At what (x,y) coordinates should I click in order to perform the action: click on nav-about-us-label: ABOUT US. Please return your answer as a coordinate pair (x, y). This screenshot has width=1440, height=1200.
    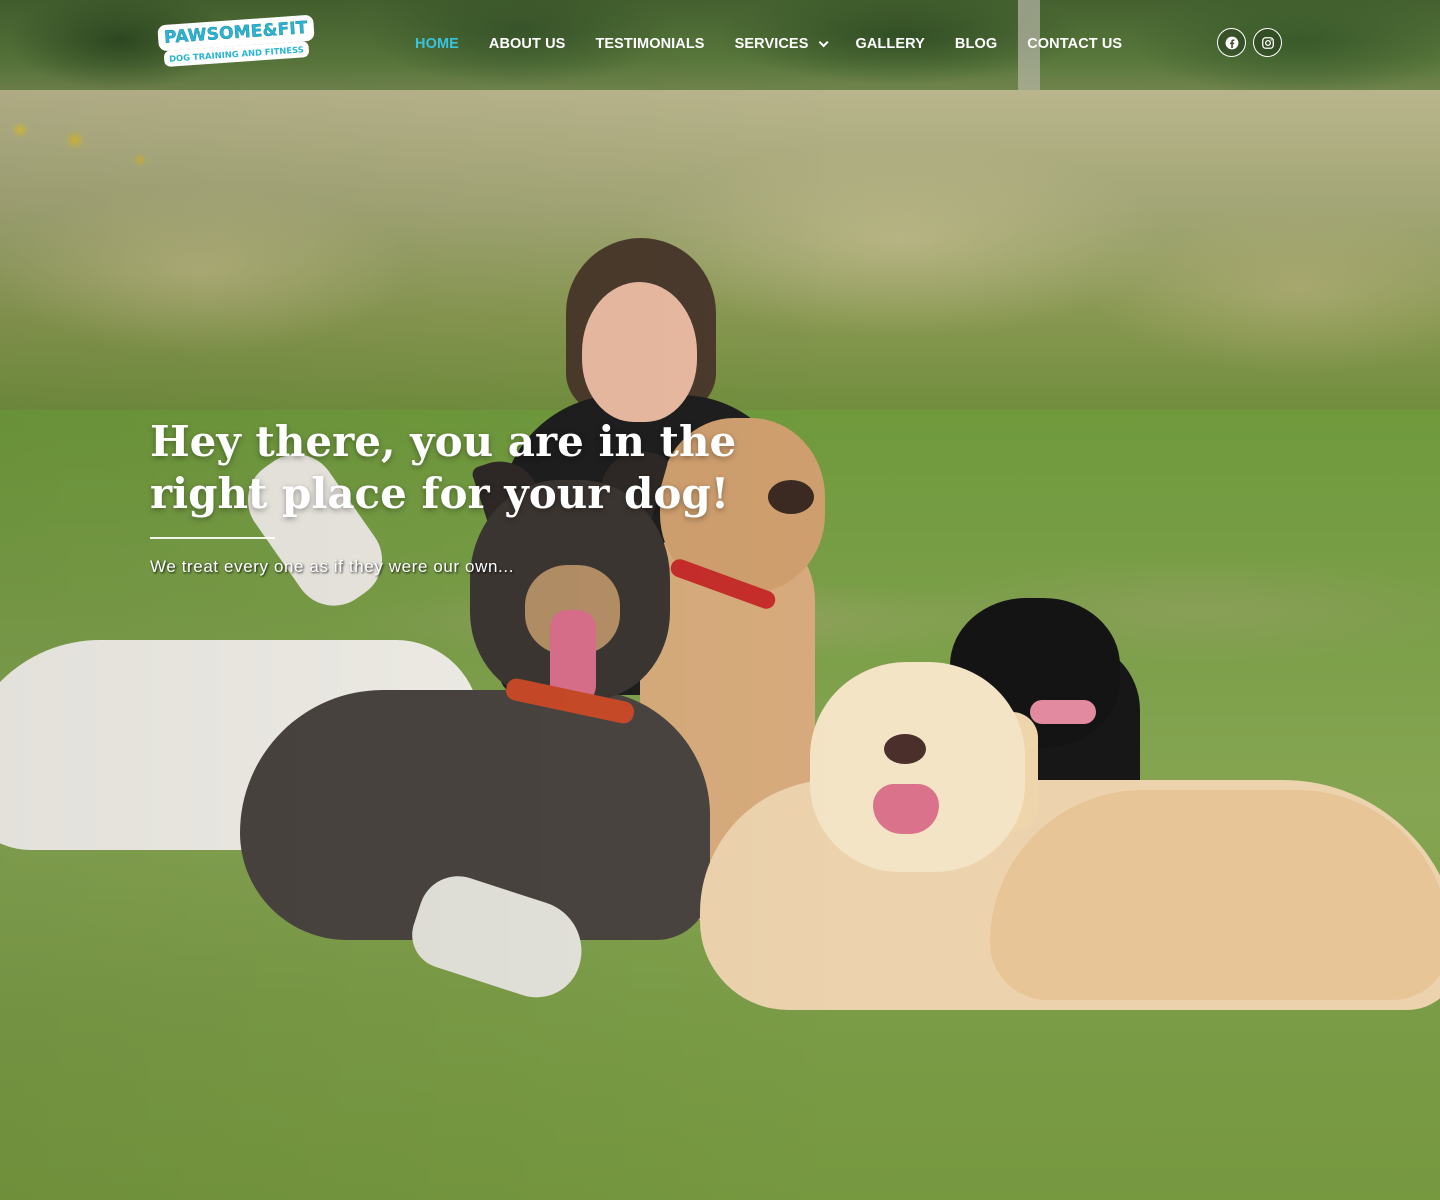
    Looking at the image, I should click on (527, 44).